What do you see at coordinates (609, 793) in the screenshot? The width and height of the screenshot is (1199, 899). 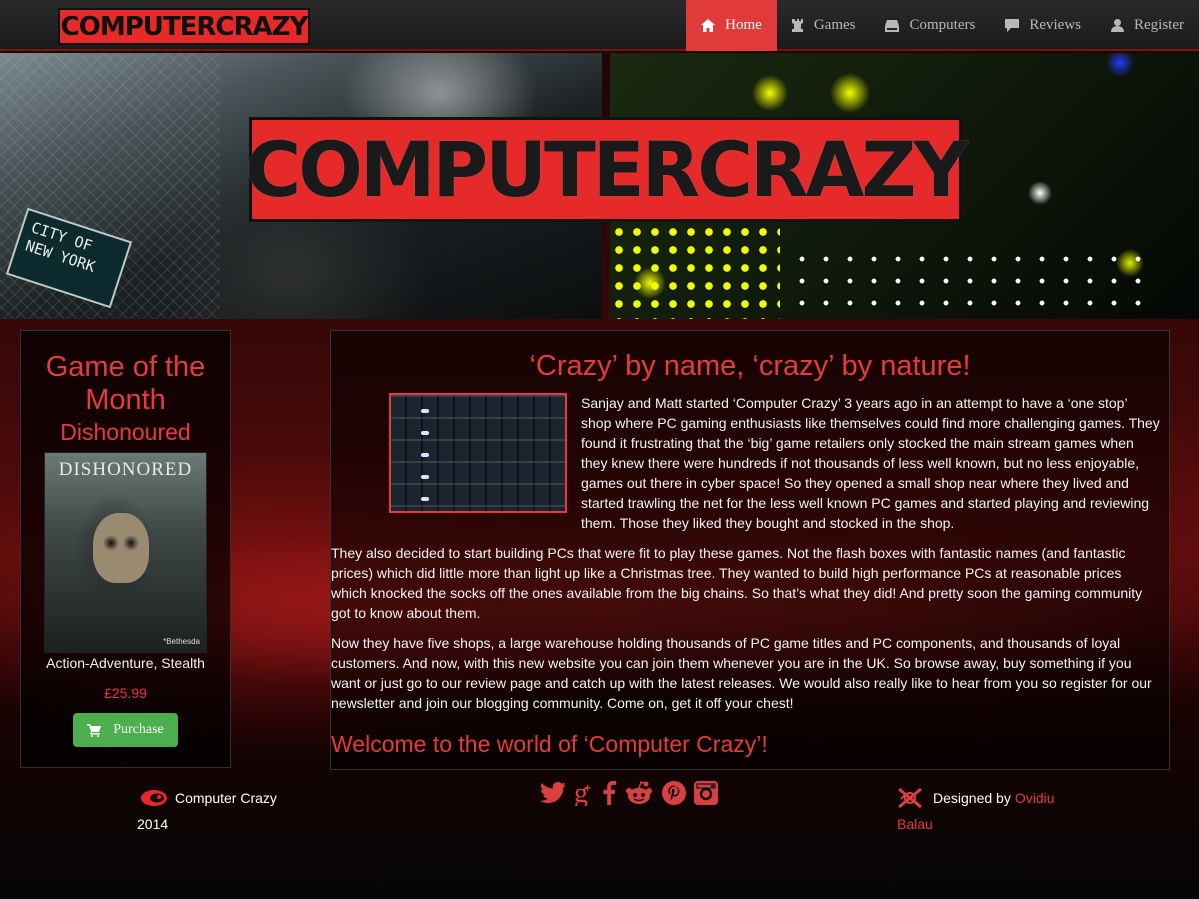 I see `facebook-icon` at bounding box center [609, 793].